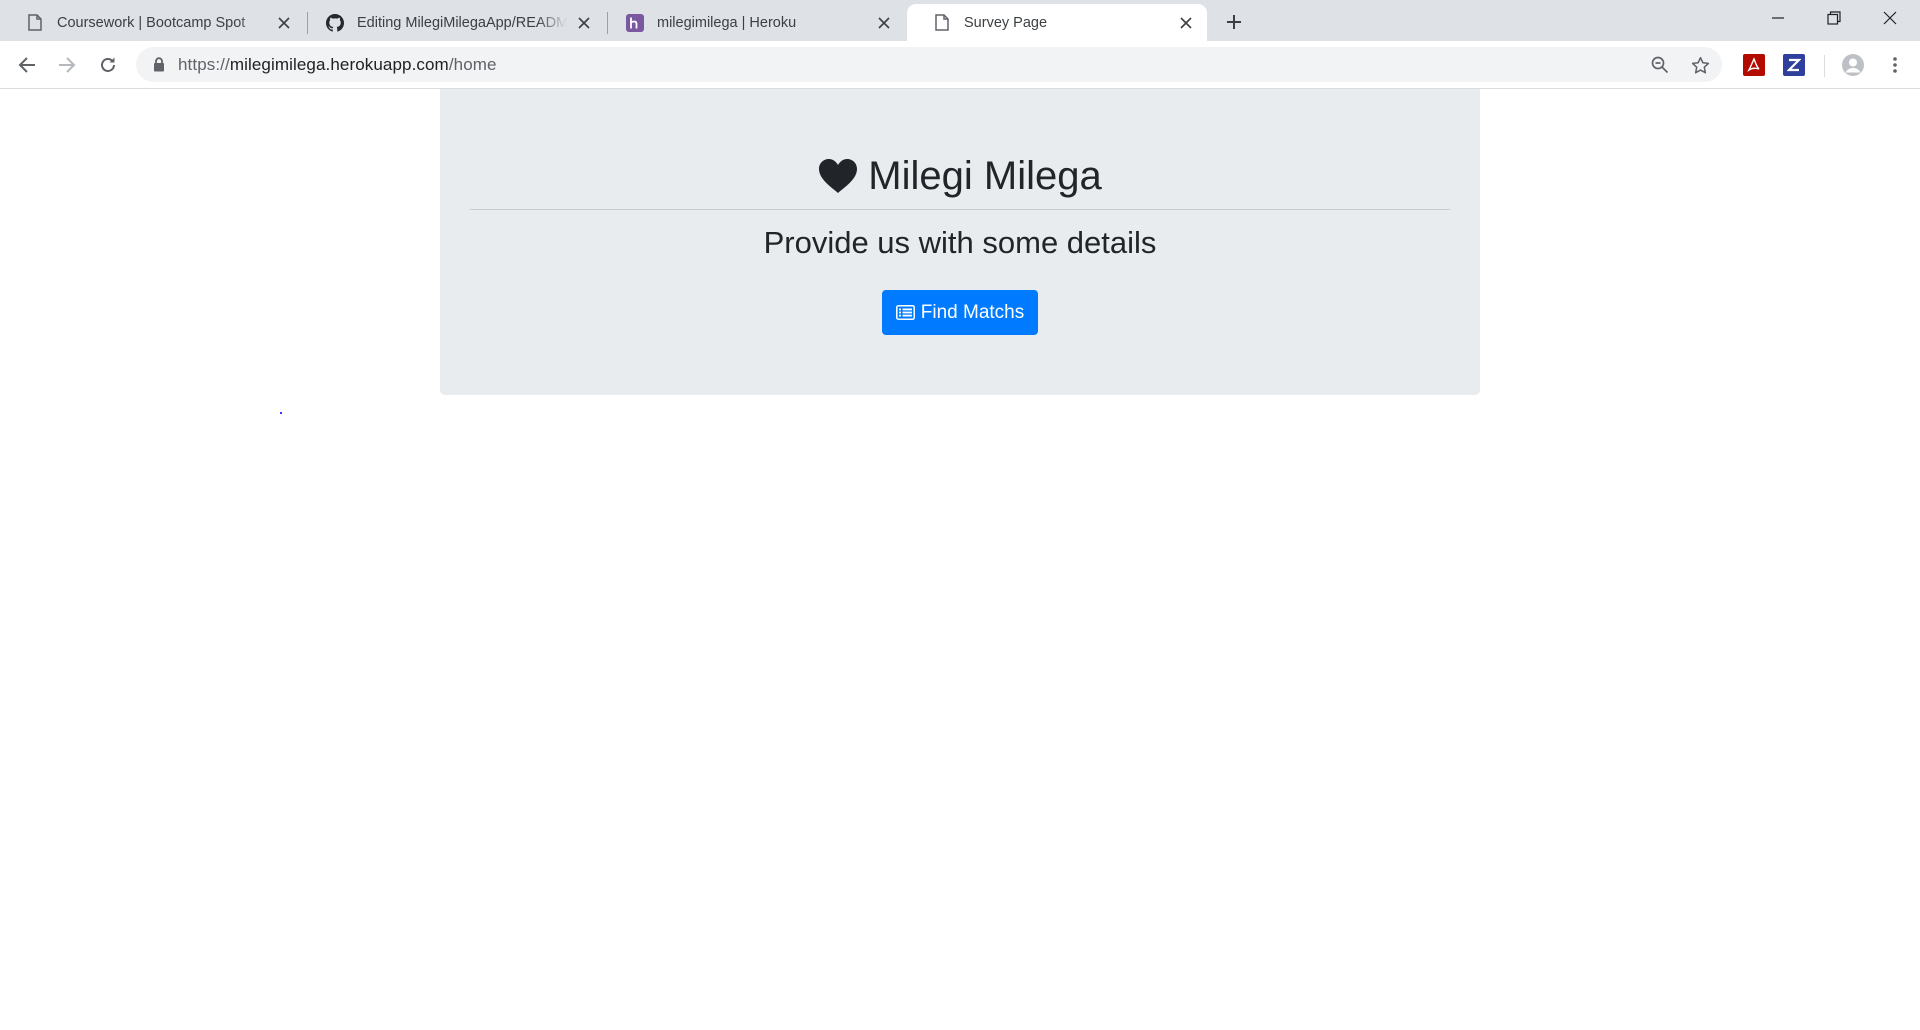 This screenshot has width=1920, height=1030. What do you see at coordinates (1824, 66) in the screenshot?
I see `toolbar-divider` at bounding box center [1824, 66].